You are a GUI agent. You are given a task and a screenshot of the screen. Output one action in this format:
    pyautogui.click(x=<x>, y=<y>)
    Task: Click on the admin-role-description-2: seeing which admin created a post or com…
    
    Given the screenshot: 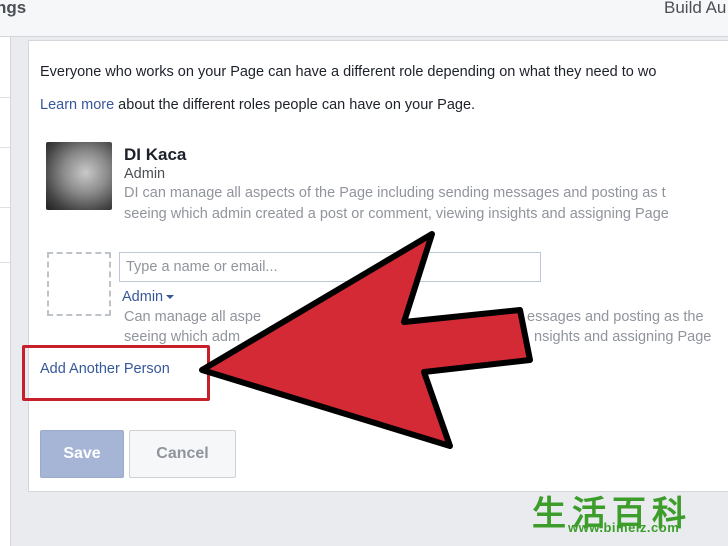 What is the action you would take?
    pyautogui.click(x=396, y=214)
    